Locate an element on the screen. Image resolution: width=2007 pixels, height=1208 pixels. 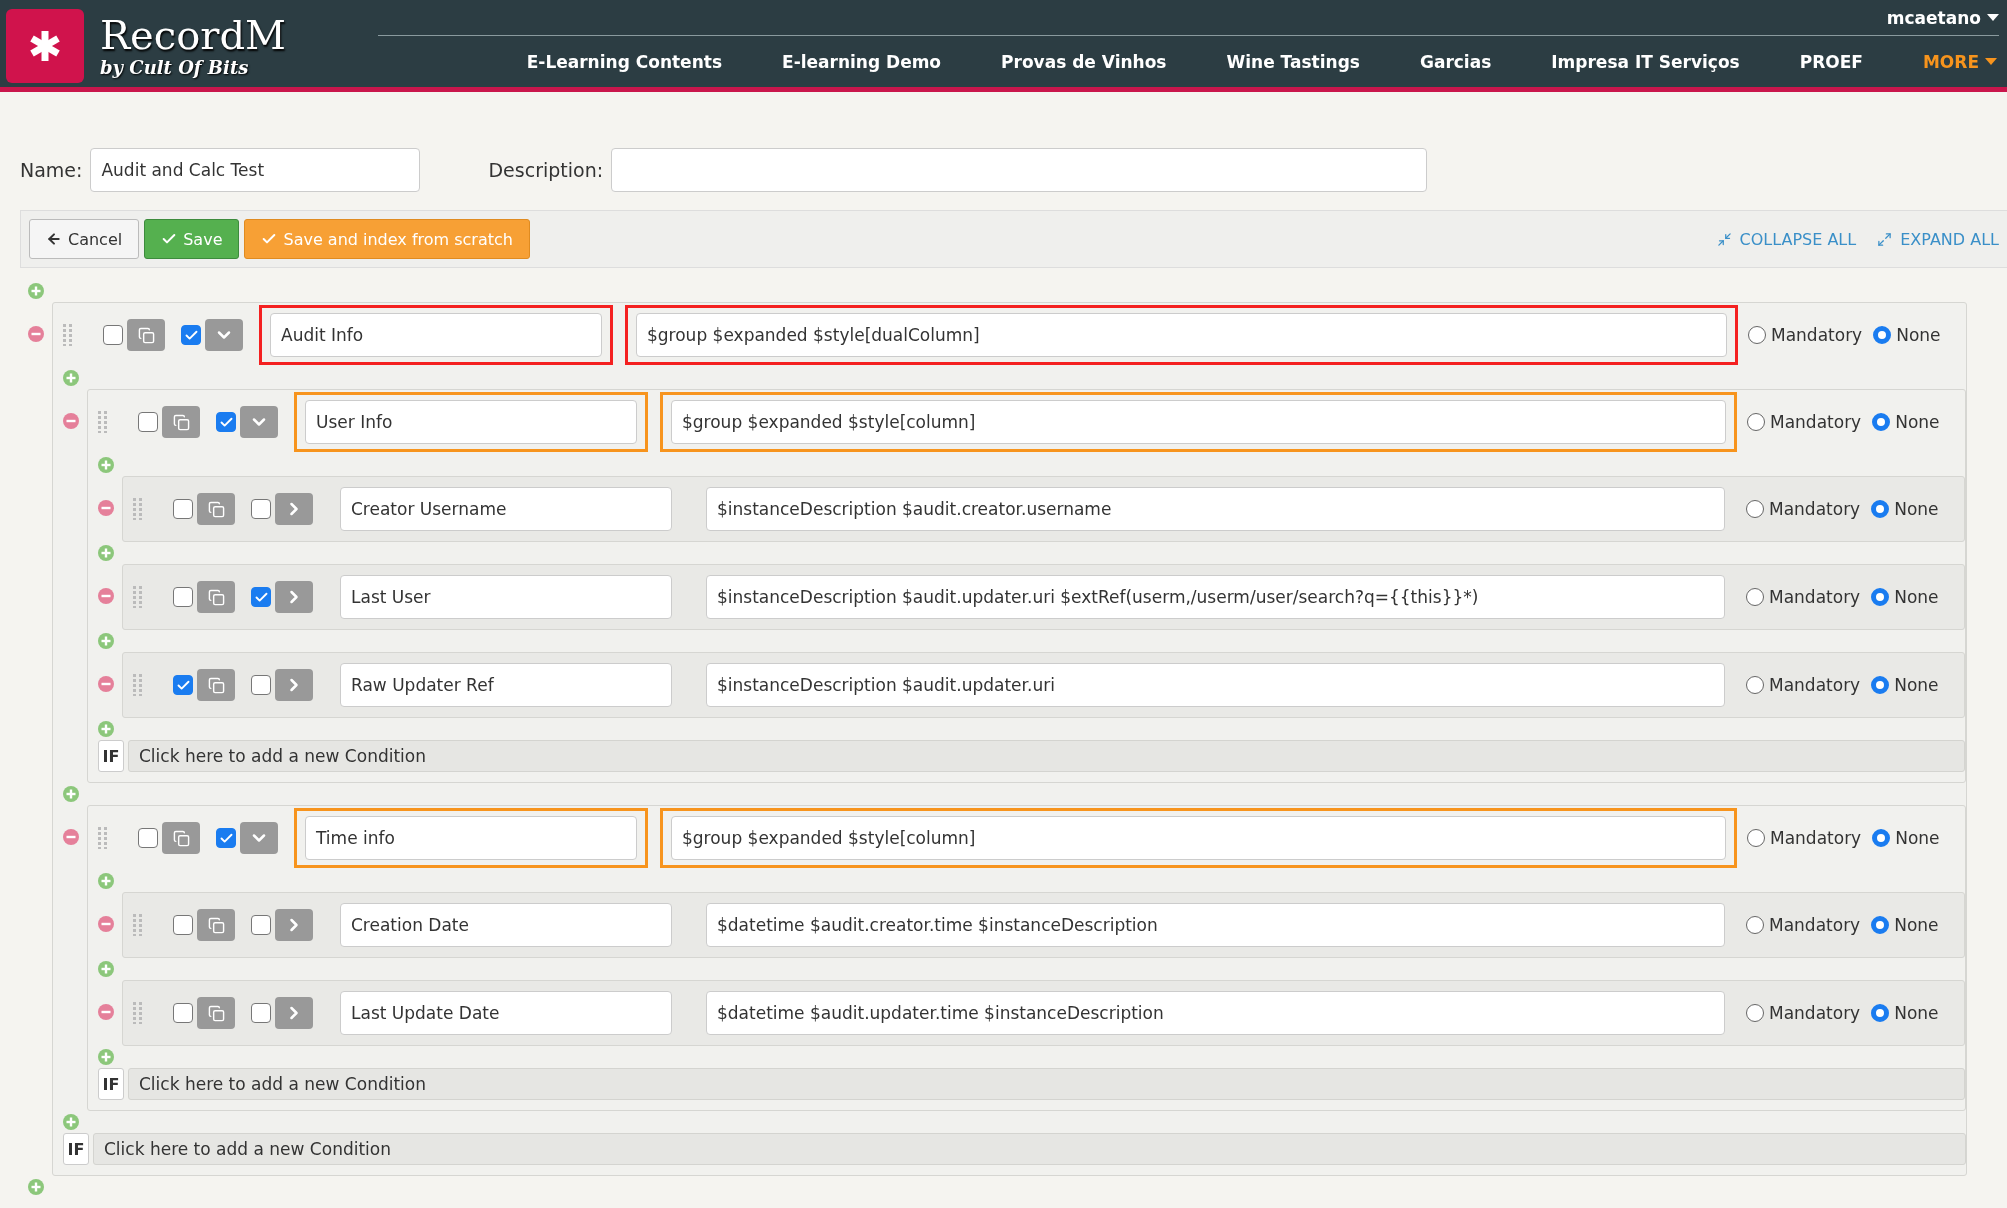
name-field: Audit Info is located at coordinates (436, 335).